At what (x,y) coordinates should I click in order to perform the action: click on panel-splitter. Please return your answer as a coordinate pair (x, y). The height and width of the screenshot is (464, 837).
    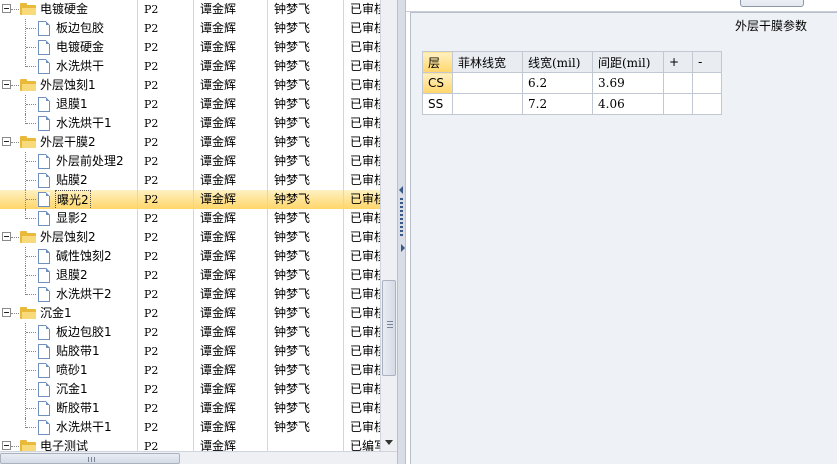
    Looking at the image, I should click on (401, 232).